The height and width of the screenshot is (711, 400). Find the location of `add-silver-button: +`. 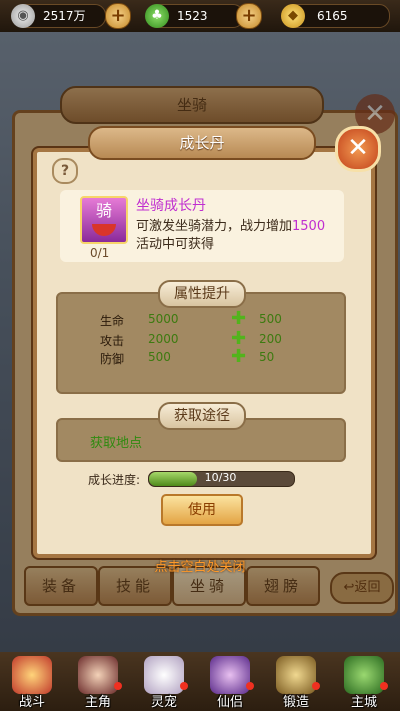

add-silver-button: + is located at coordinates (118, 16).